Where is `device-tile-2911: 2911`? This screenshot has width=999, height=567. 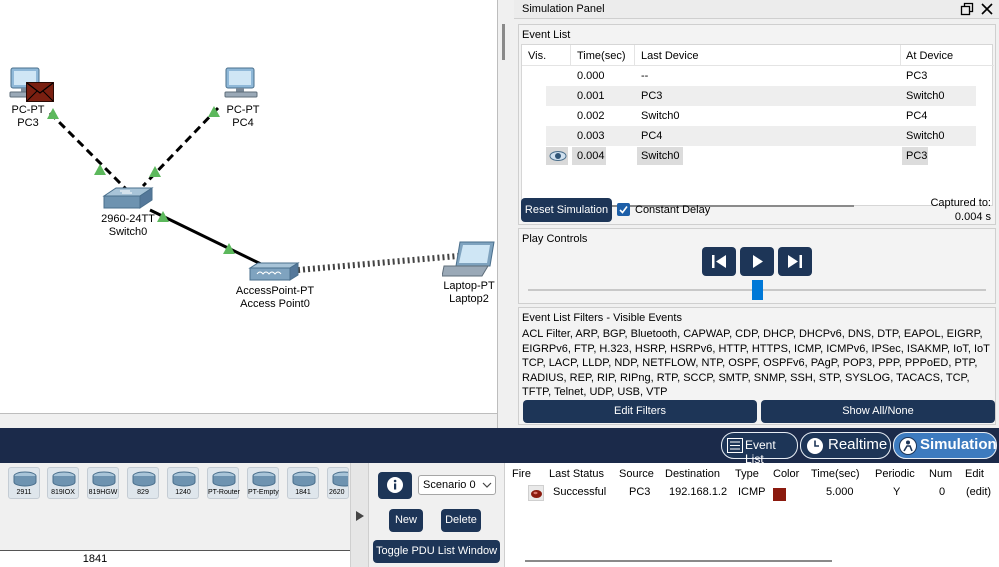
device-tile-2911: 2911 is located at coordinates (24, 483).